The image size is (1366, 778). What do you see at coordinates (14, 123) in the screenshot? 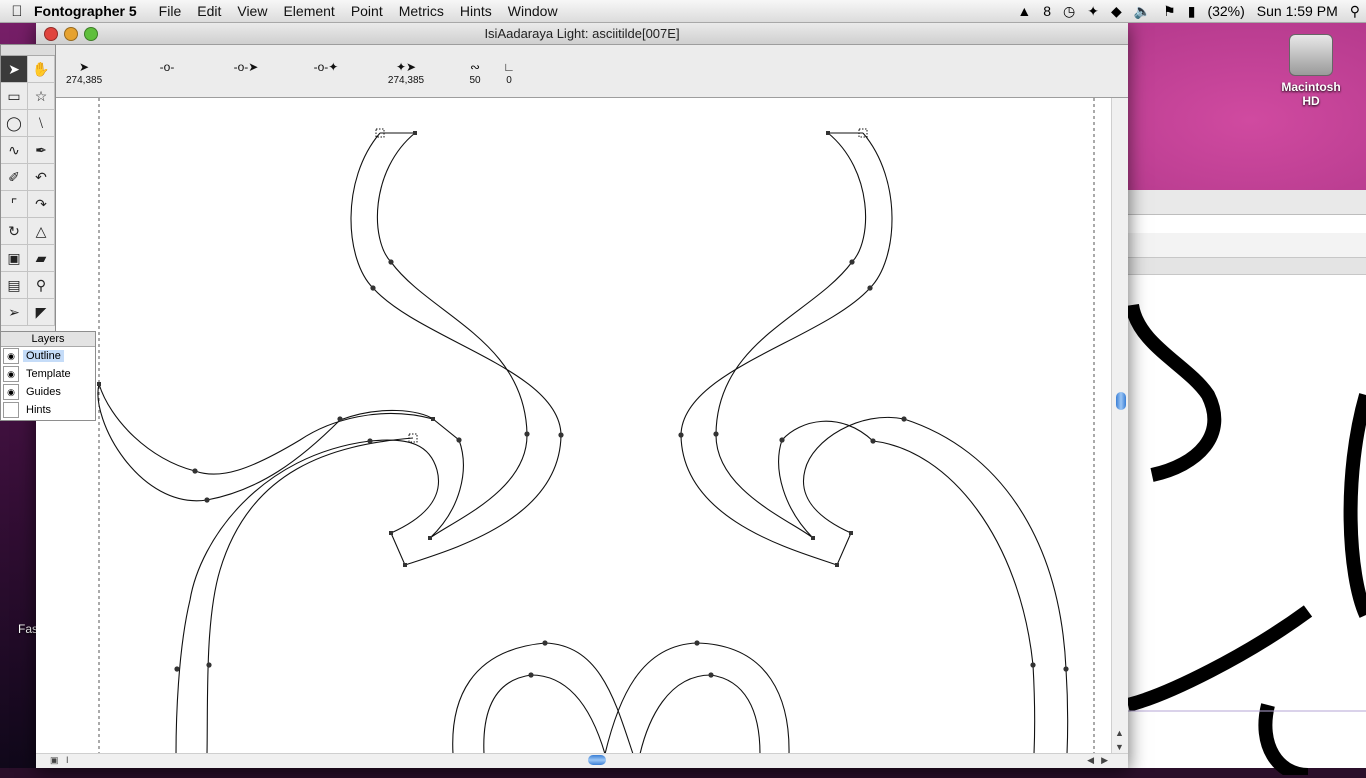
I see `ellipse-tool-icon: ◯` at bounding box center [14, 123].